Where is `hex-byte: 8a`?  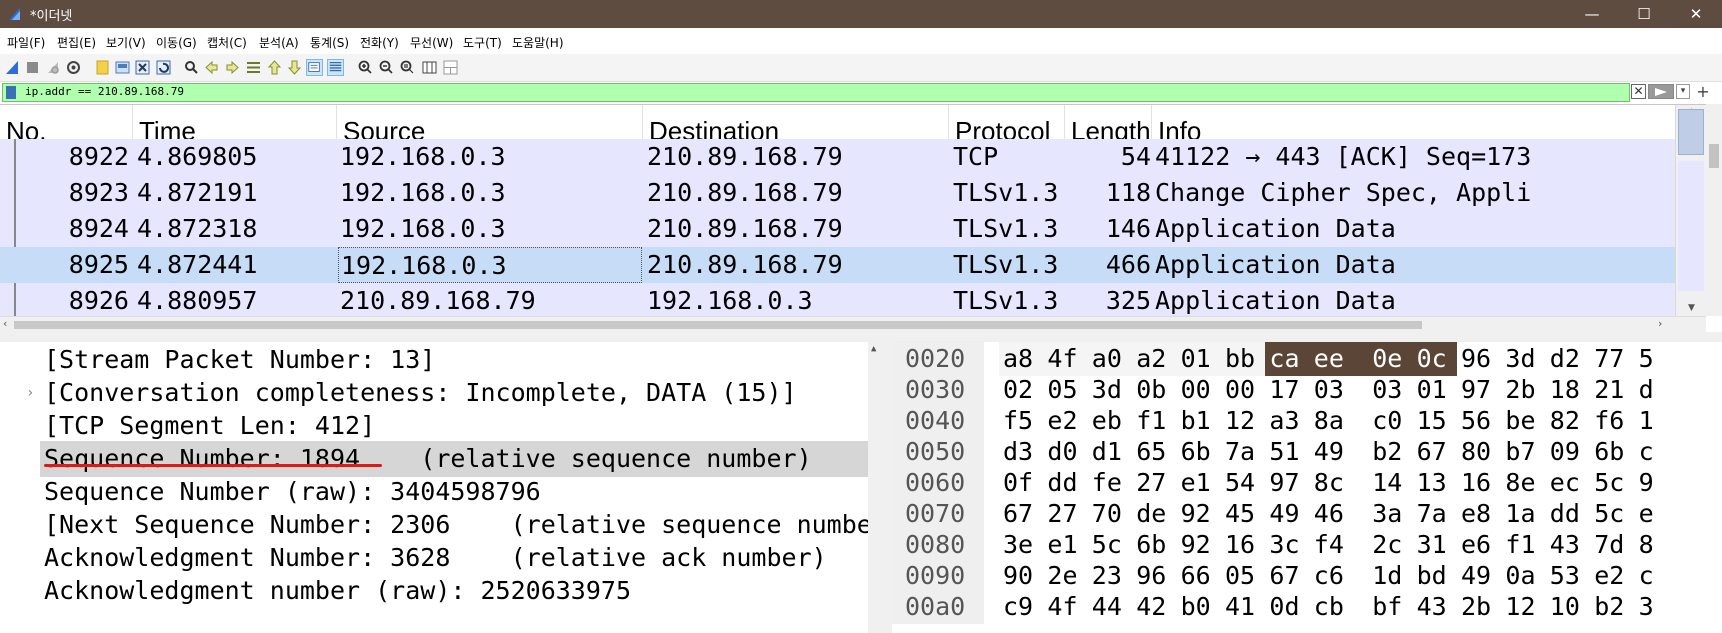
hex-byte: 8a is located at coordinates (1332, 421).